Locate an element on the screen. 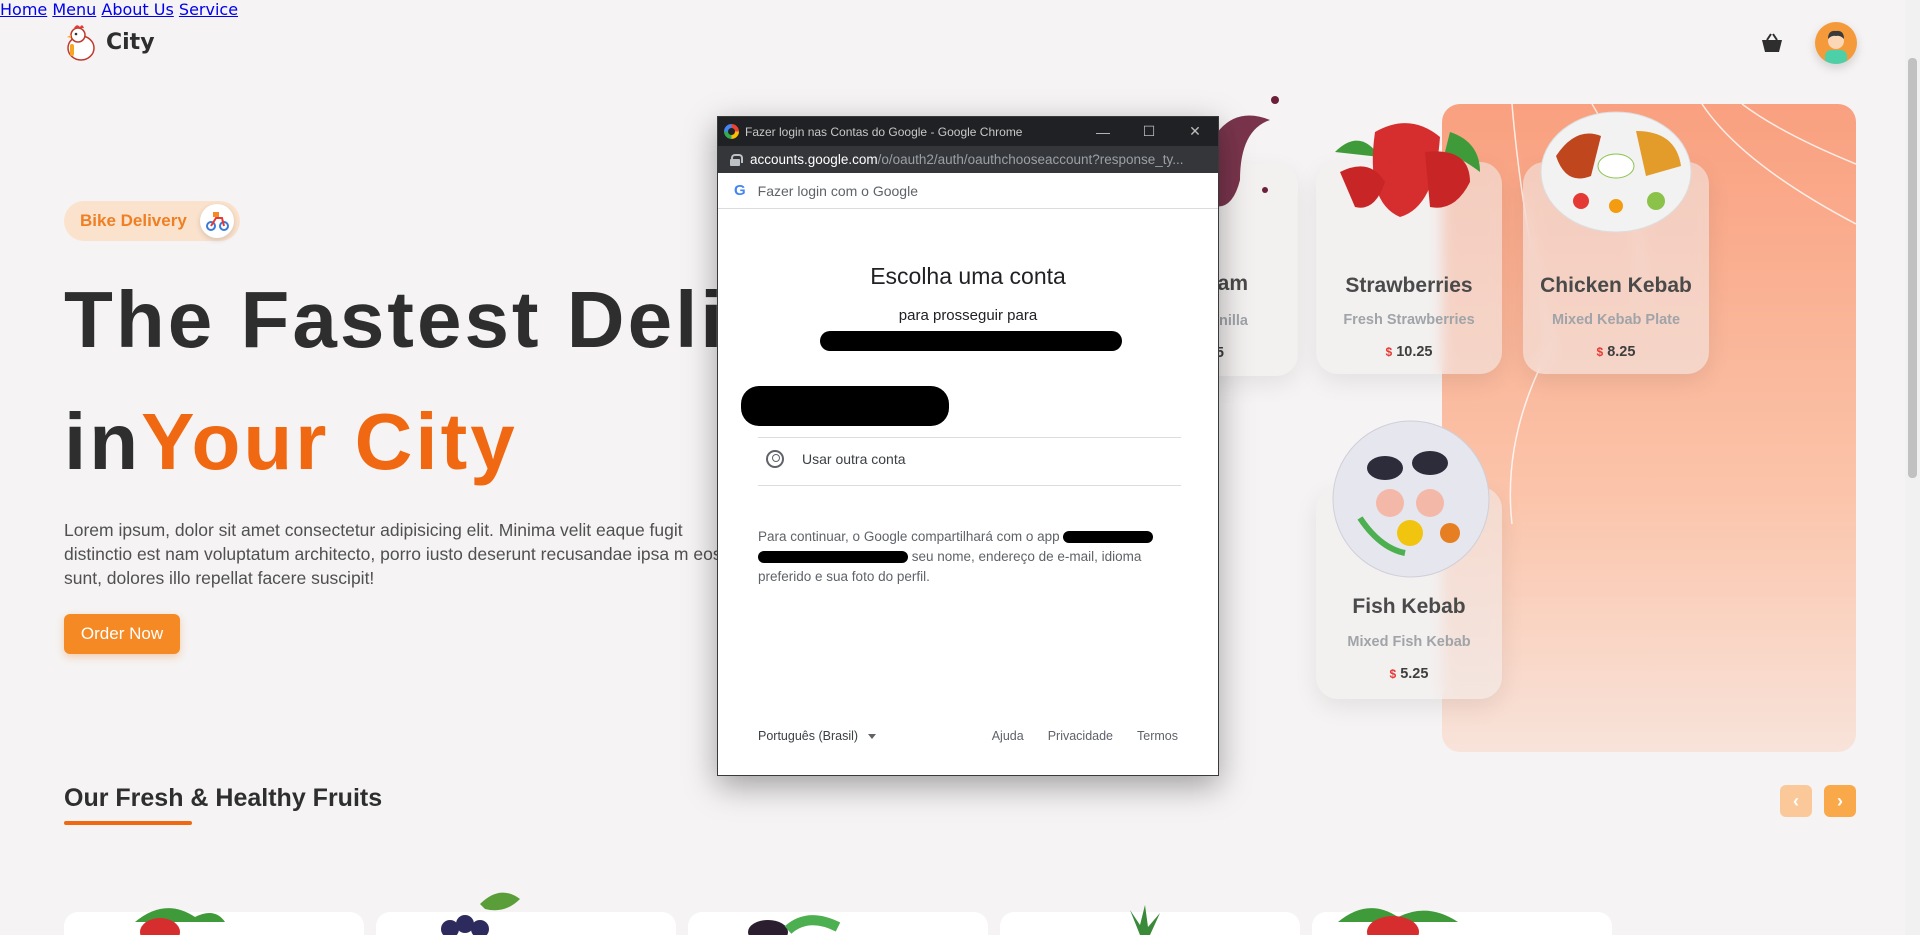 This screenshot has width=1920, height=935. fruit-blackberry-image is located at coordinates (794, 925).